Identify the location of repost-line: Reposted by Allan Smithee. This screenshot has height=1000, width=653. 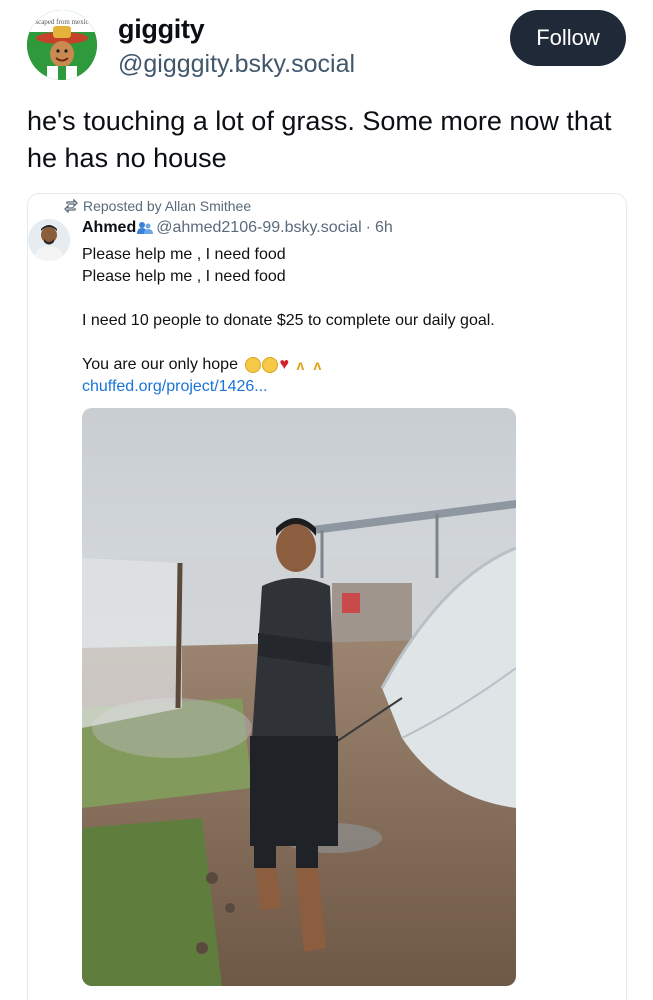
(157, 206).